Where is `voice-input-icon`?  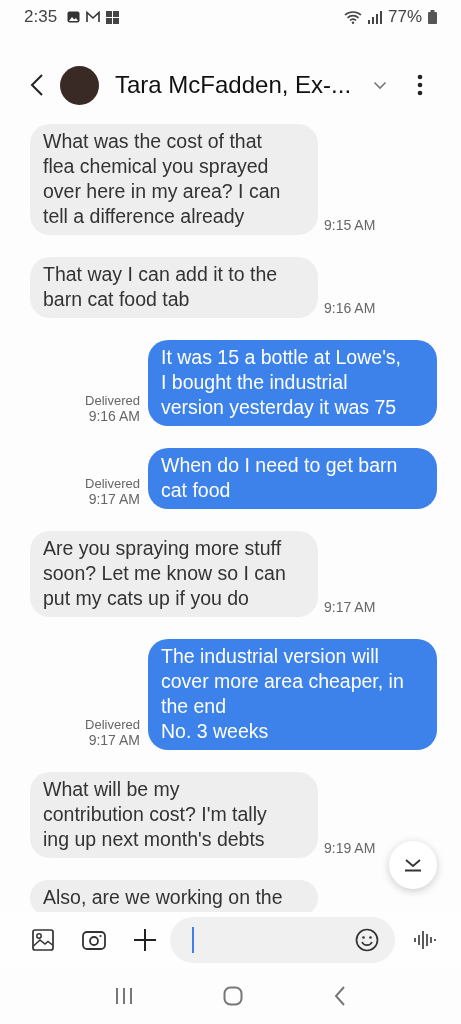
voice-input-icon is located at coordinates (425, 940).